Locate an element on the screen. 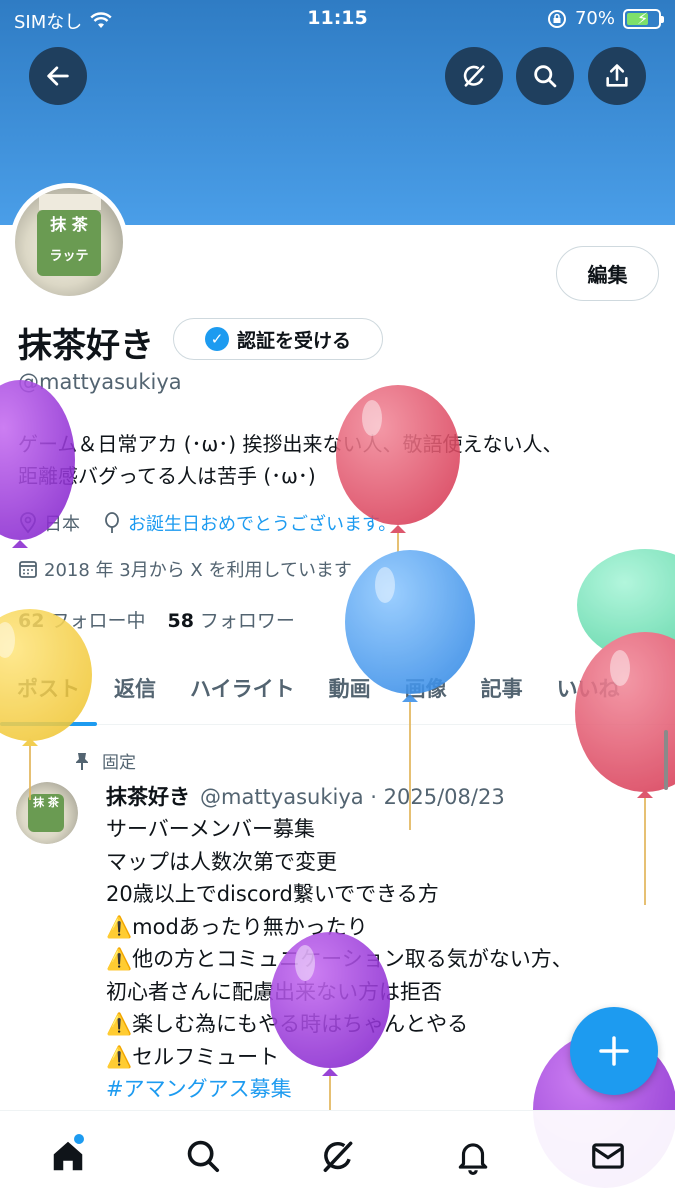 The image size is (675, 1200). share-button is located at coordinates (617, 76).